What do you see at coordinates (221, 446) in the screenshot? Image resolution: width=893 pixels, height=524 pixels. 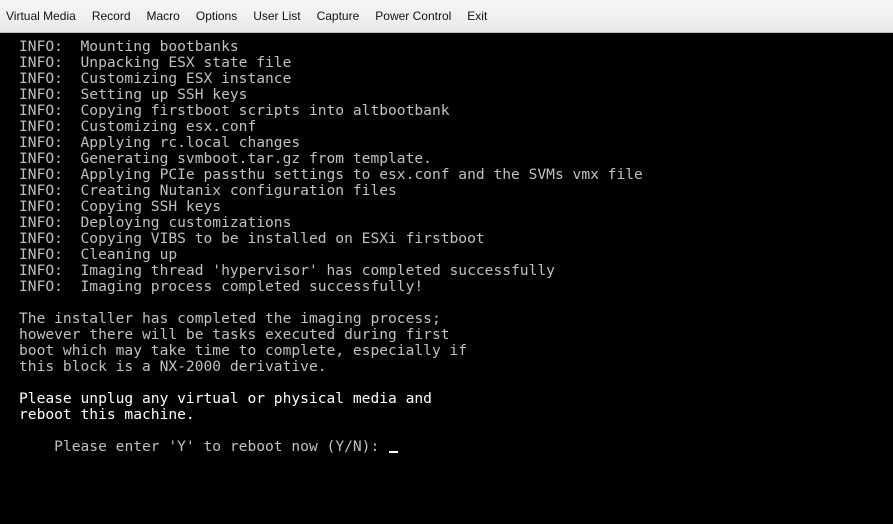 I see `reboot-prompt: Please enter 'Y' to reboot now (Y/N):` at bounding box center [221, 446].